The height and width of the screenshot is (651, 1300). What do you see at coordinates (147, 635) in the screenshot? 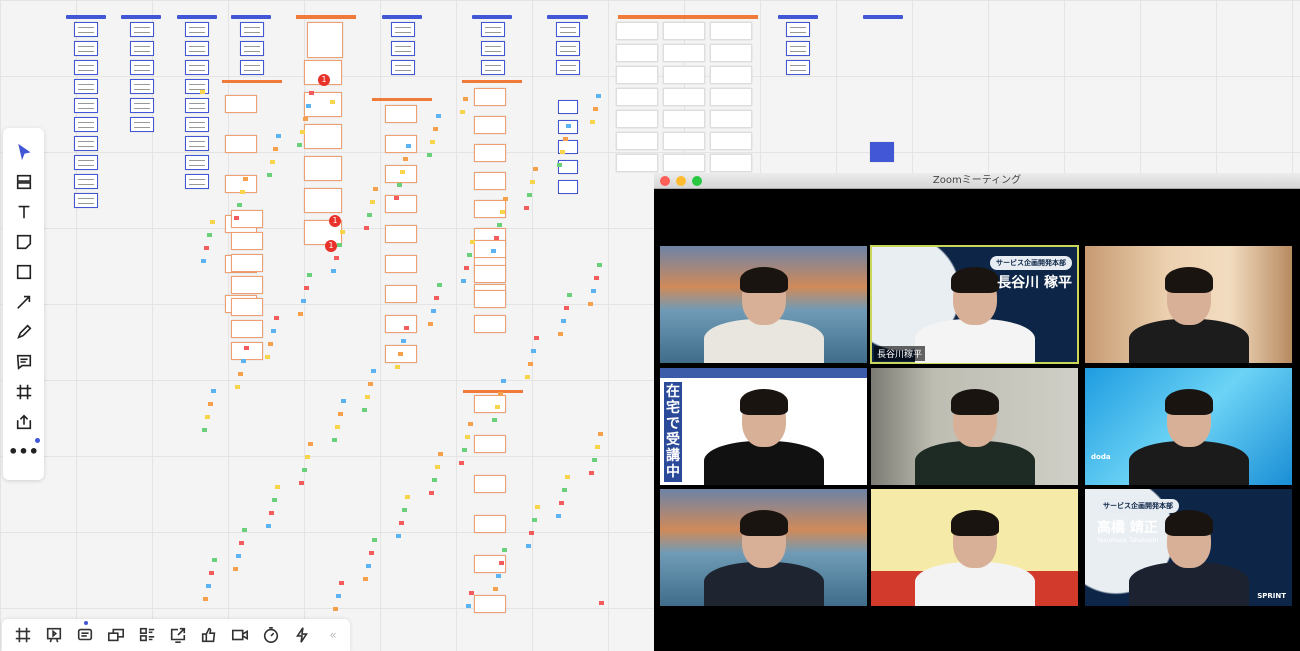
I see `card-list-icon` at bounding box center [147, 635].